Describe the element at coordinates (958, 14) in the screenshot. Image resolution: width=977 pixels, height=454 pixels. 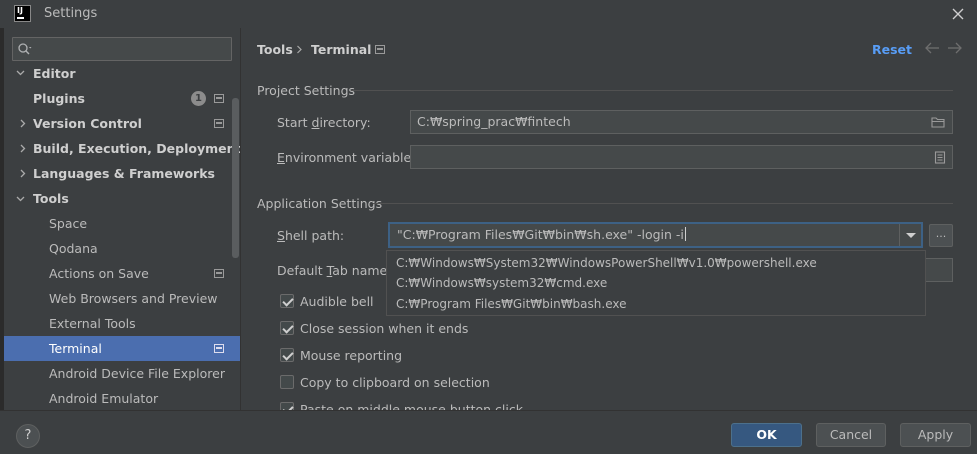
I see `close-icon` at that location.